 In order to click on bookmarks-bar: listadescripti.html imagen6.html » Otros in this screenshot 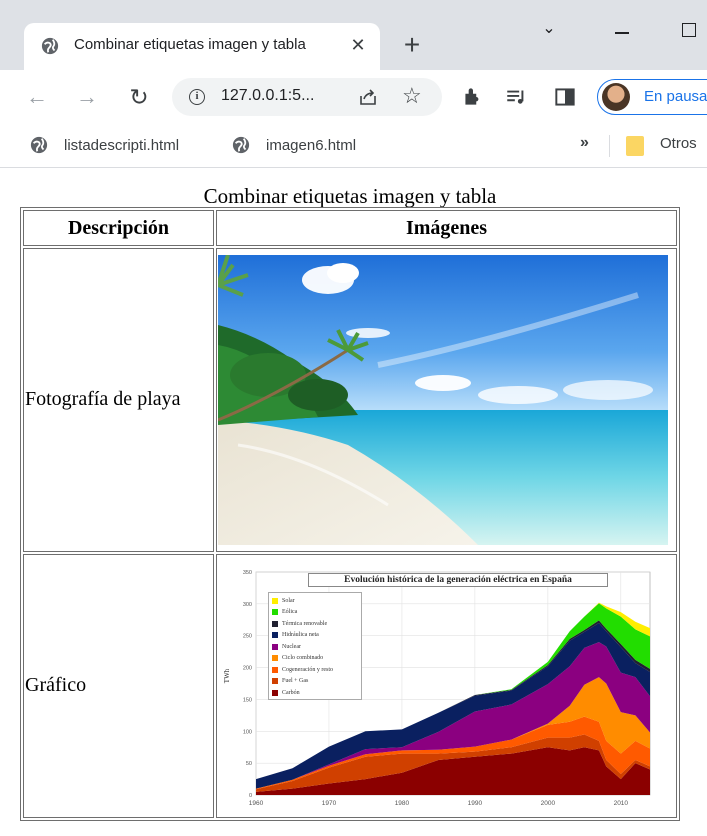, I will do `click(353, 146)`.